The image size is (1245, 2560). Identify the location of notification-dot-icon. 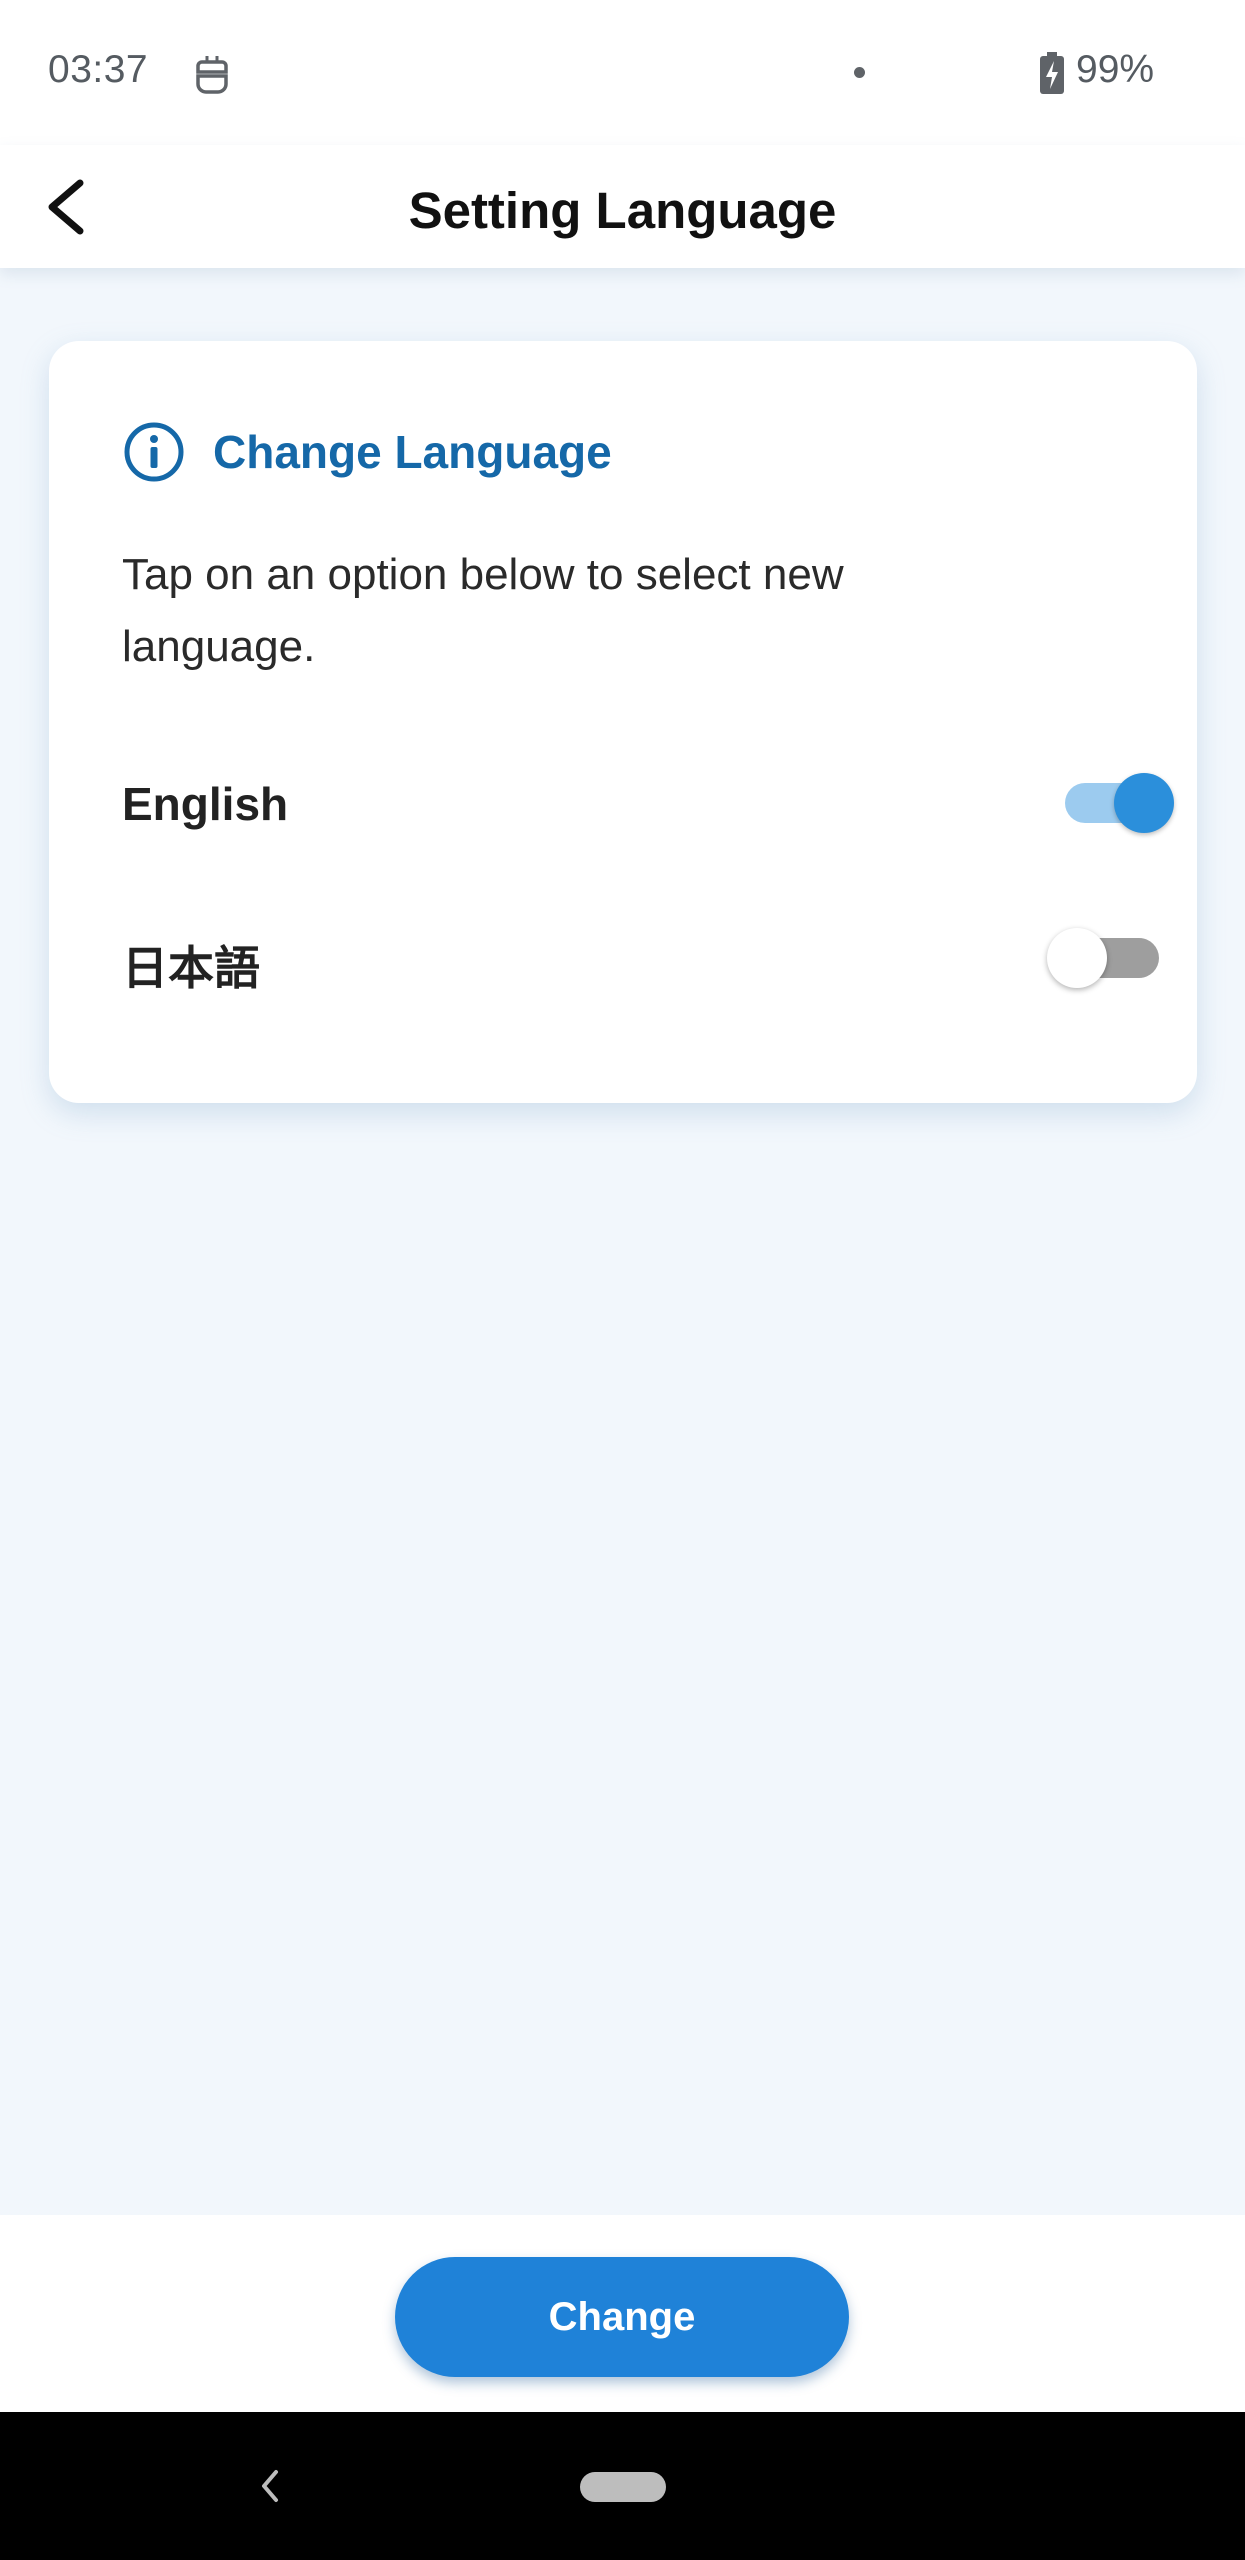
(859, 72).